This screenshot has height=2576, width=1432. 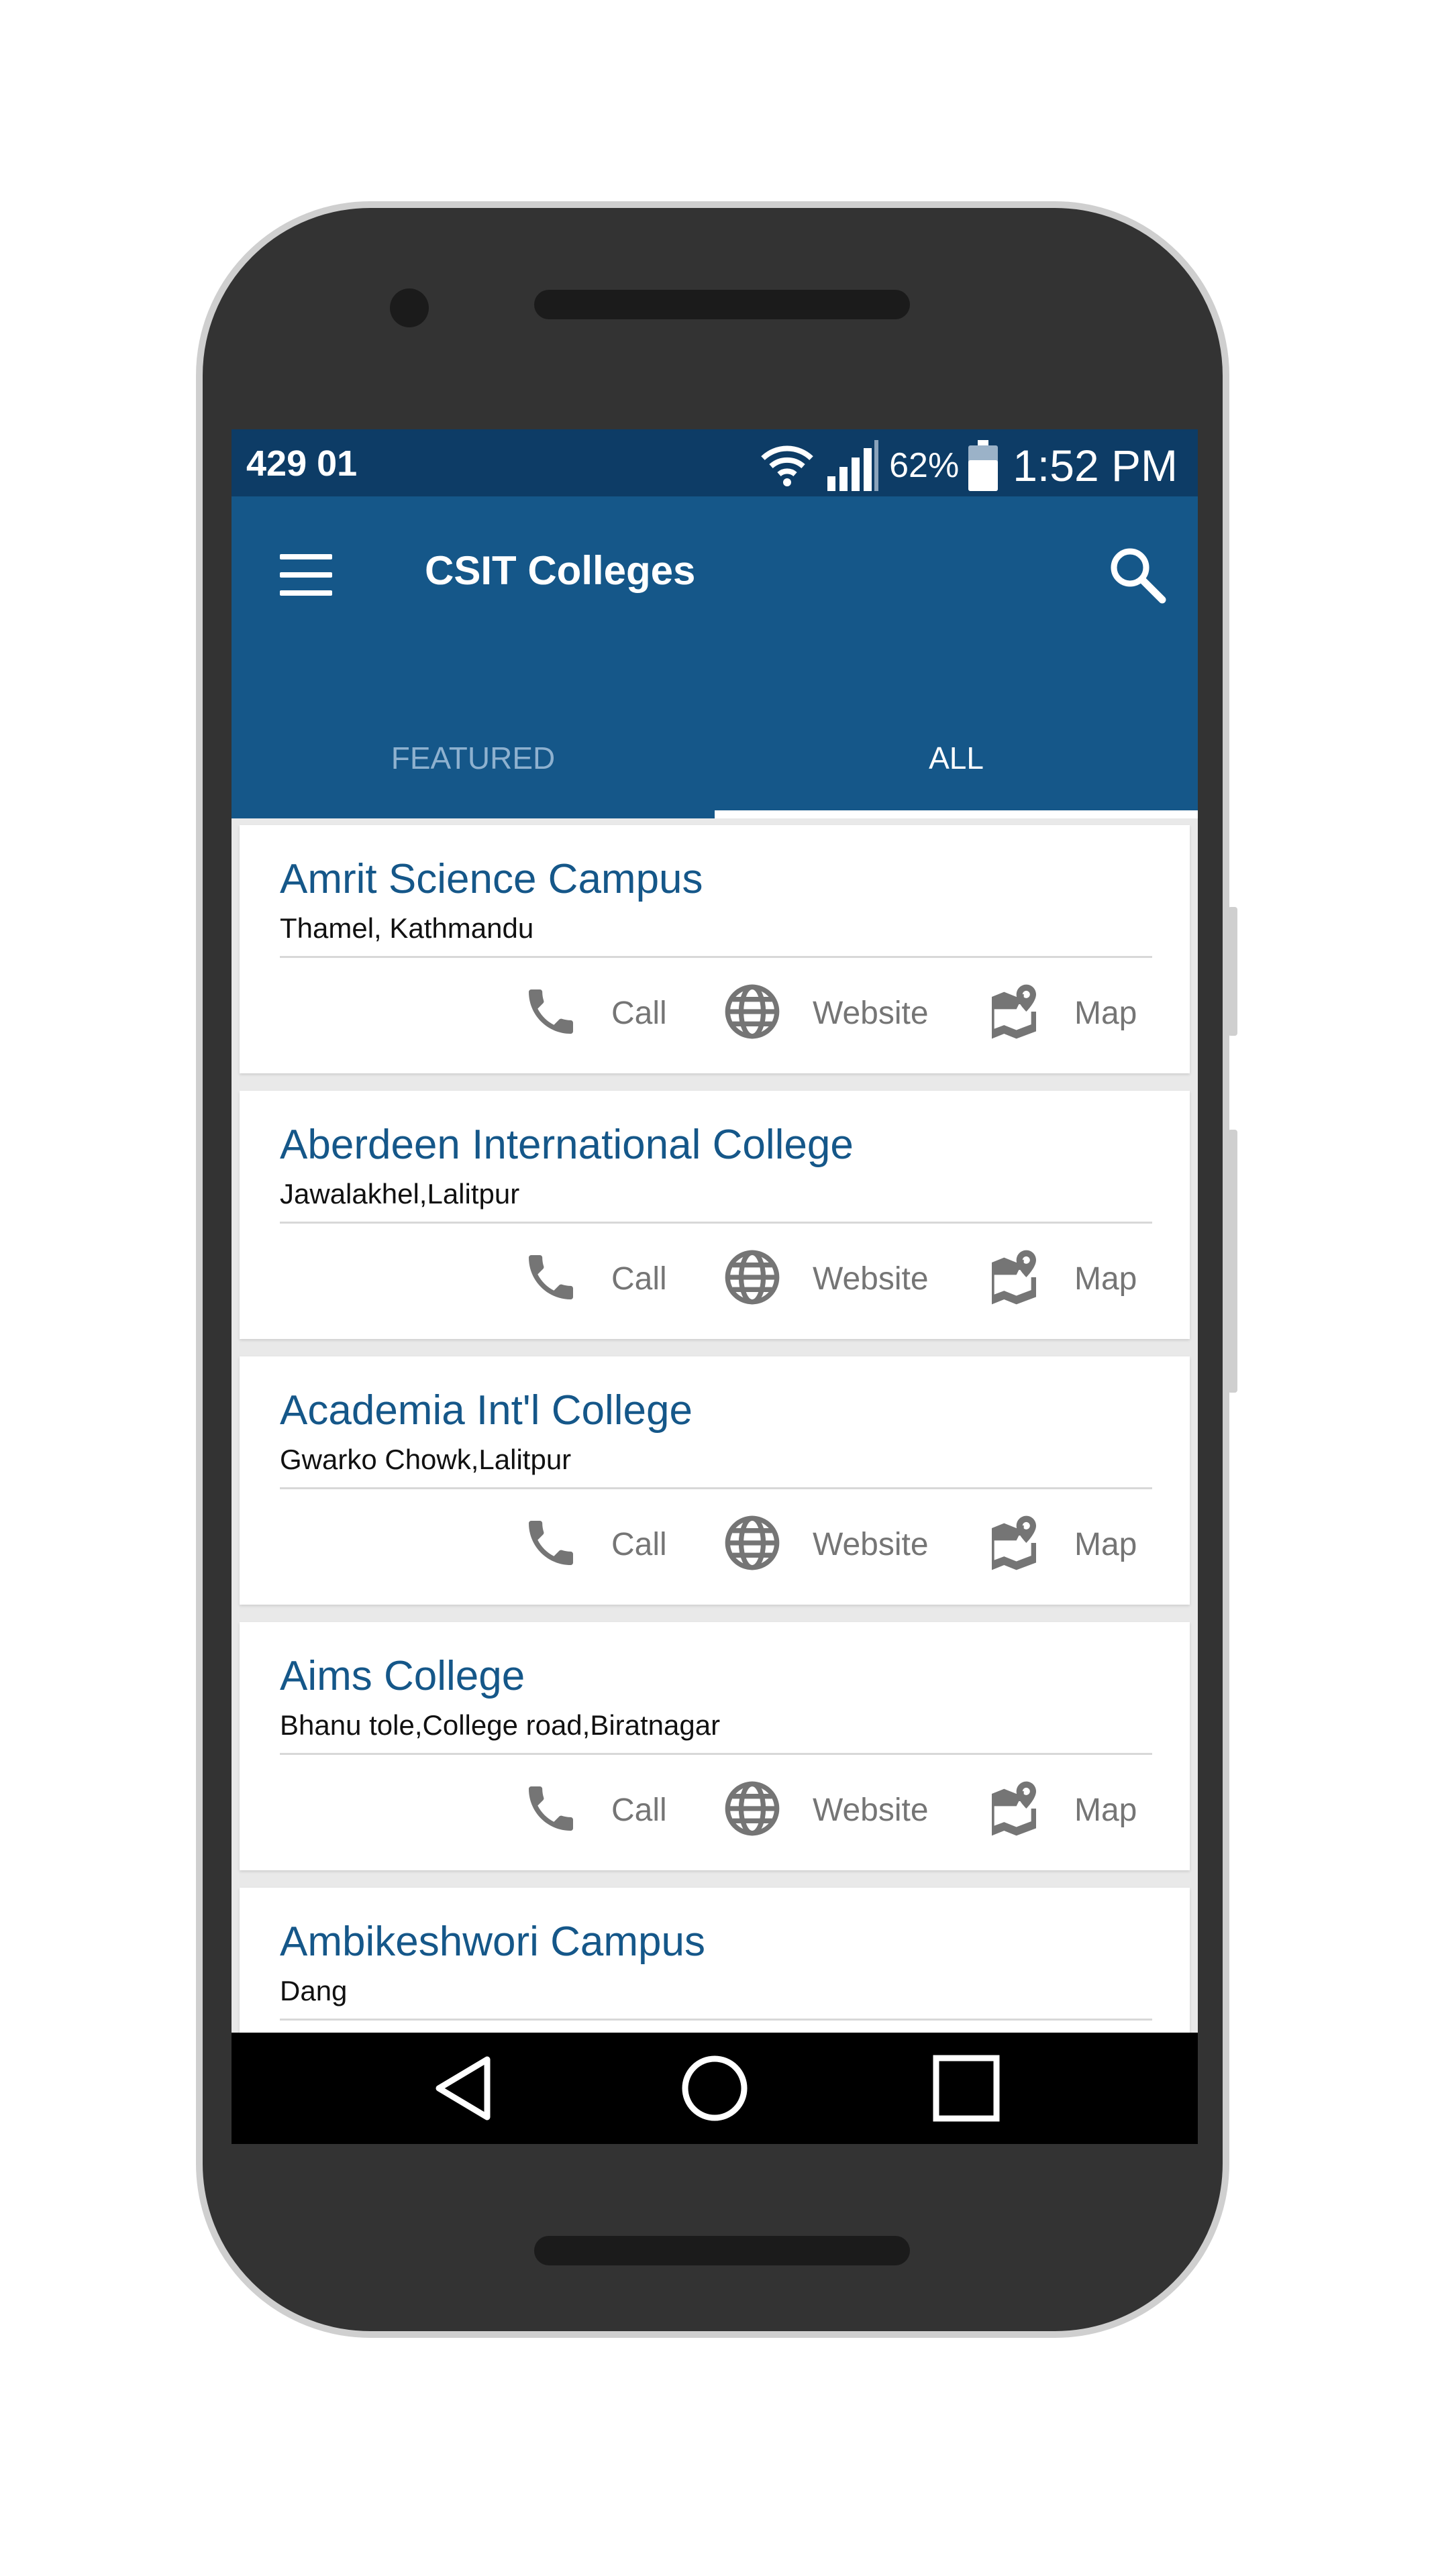 What do you see at coordinates (1137, 575) in the screenshot?
I see `search-icon` at bounding box center [1137, 575].